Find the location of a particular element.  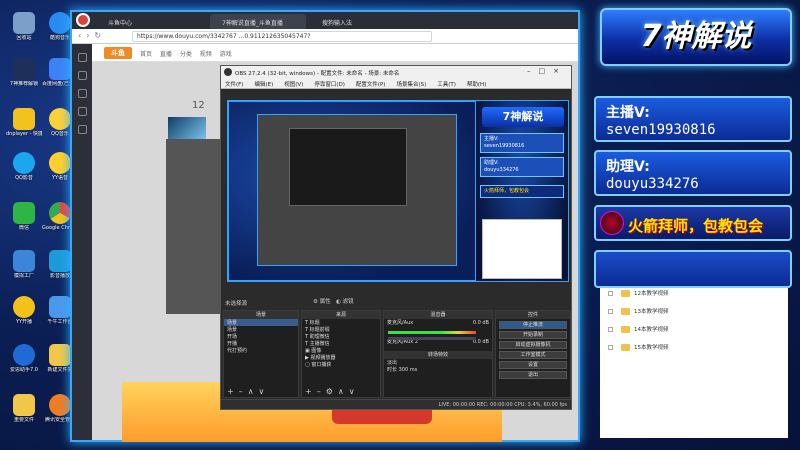

source-item: T 主播微信 is located at coordinates (341, 343).